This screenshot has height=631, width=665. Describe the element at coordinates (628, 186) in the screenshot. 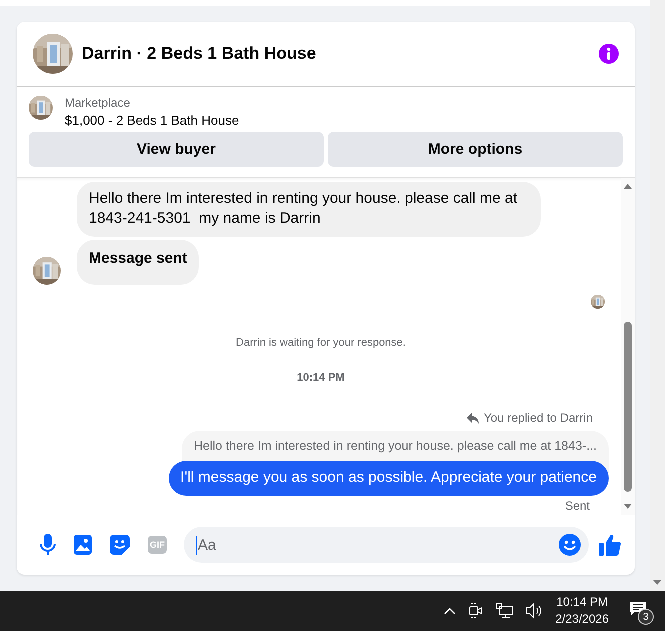

I see `scroll-up-icon` at that location.